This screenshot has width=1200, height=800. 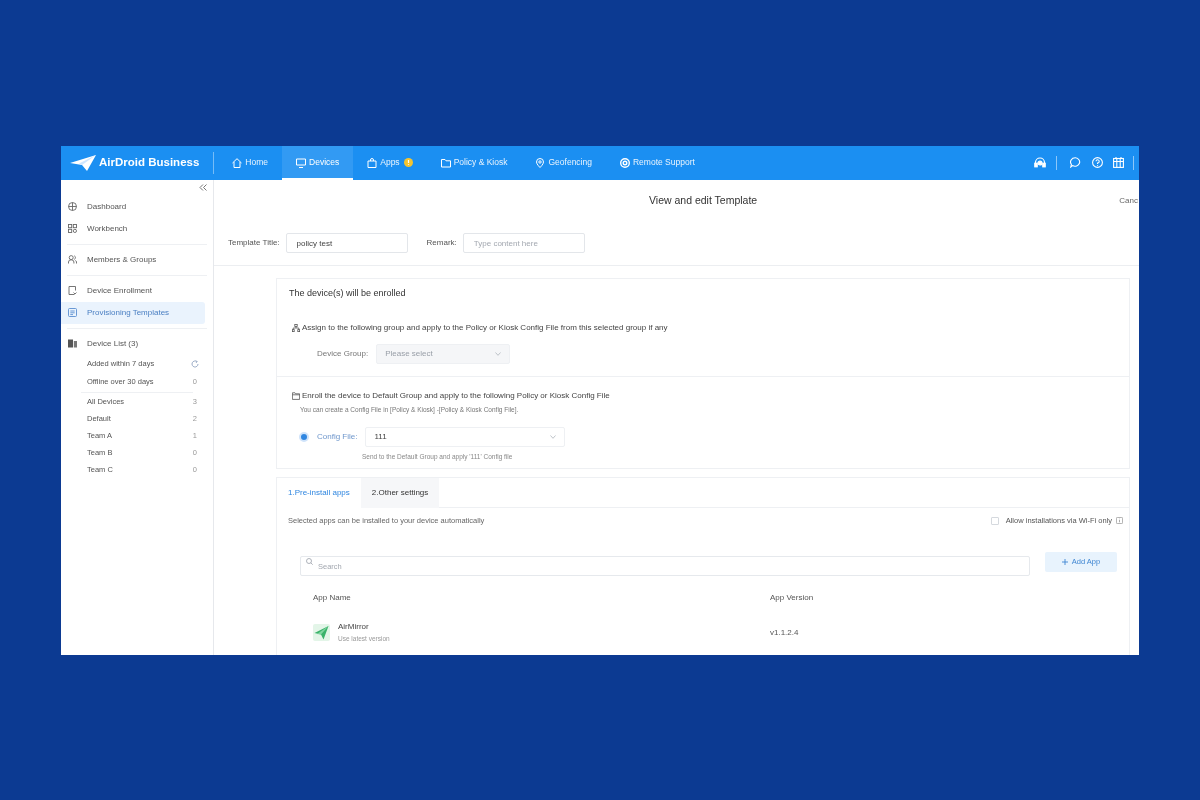 What do you see at coordinates (624, 162) in the screenshot?
I see `ring-icon` at bounding box center [624, 162].